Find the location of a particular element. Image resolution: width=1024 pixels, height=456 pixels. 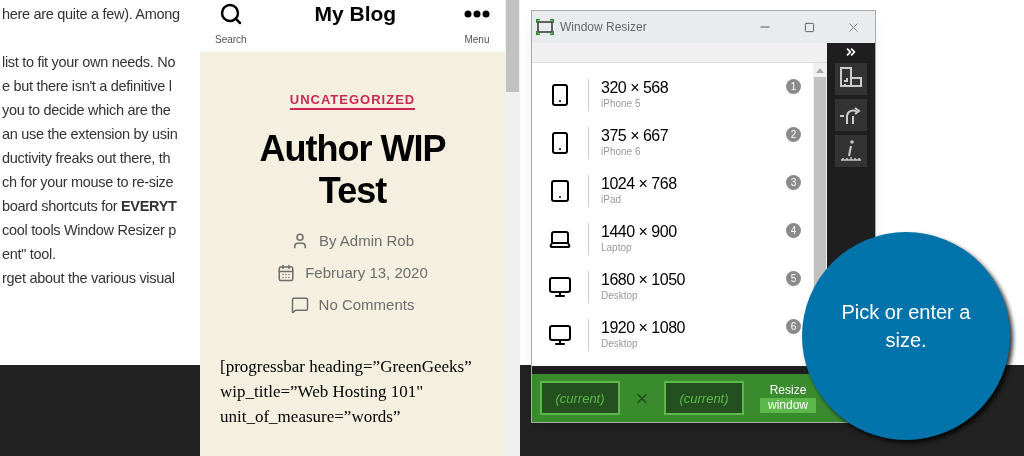

category-link: UNCATEGORIZED is located at coordinates (352, 101).